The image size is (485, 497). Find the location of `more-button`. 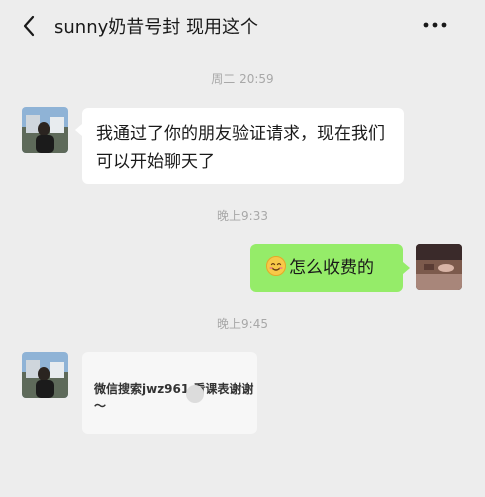

more-button is located at coordinates (435, 25).